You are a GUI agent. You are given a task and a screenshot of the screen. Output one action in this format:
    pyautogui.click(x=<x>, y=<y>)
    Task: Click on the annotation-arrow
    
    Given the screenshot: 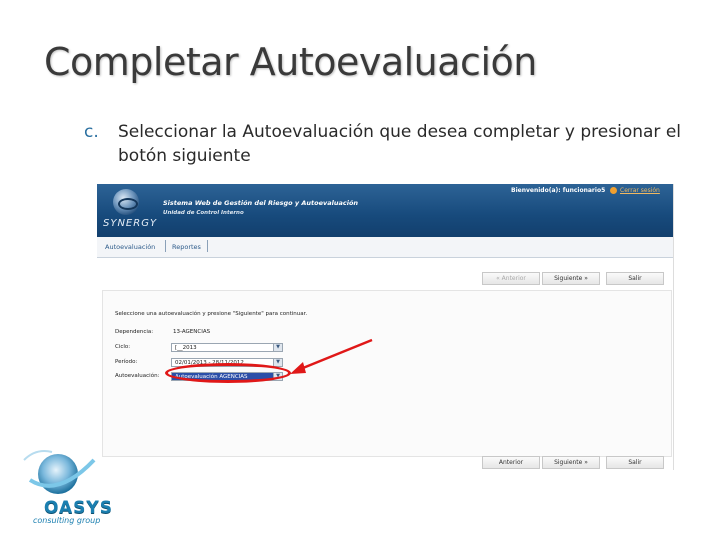 What is the action you would take?
    pyautogui.click(x=331, y=356)
    